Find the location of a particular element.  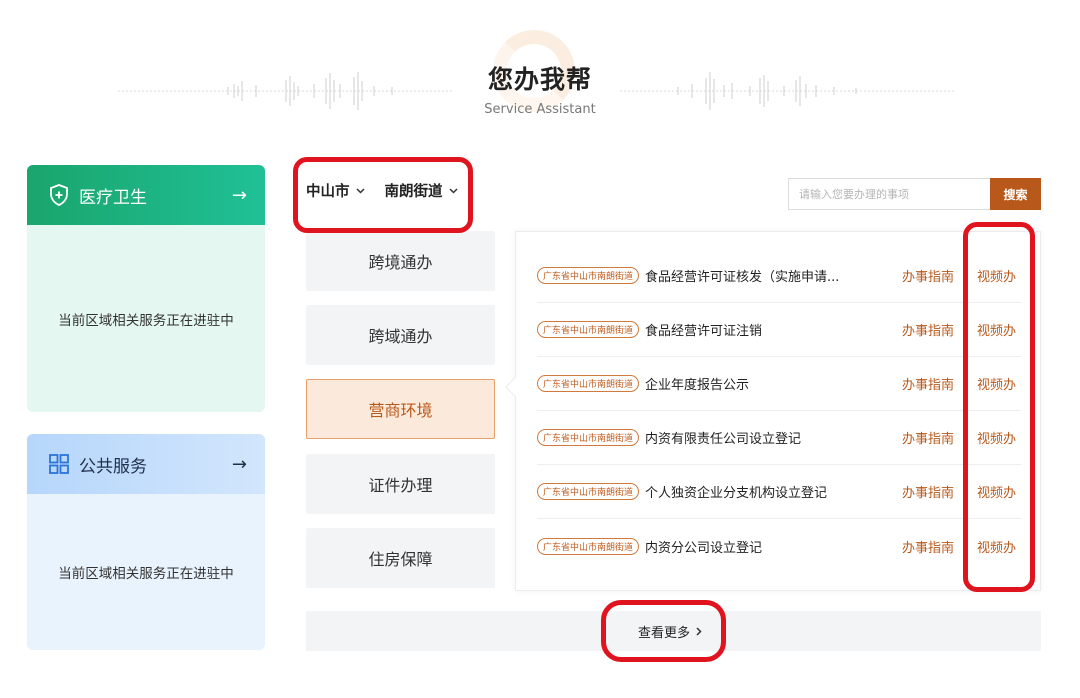

card-public-header: 公共服务 → is located at coordinates (146, 464).